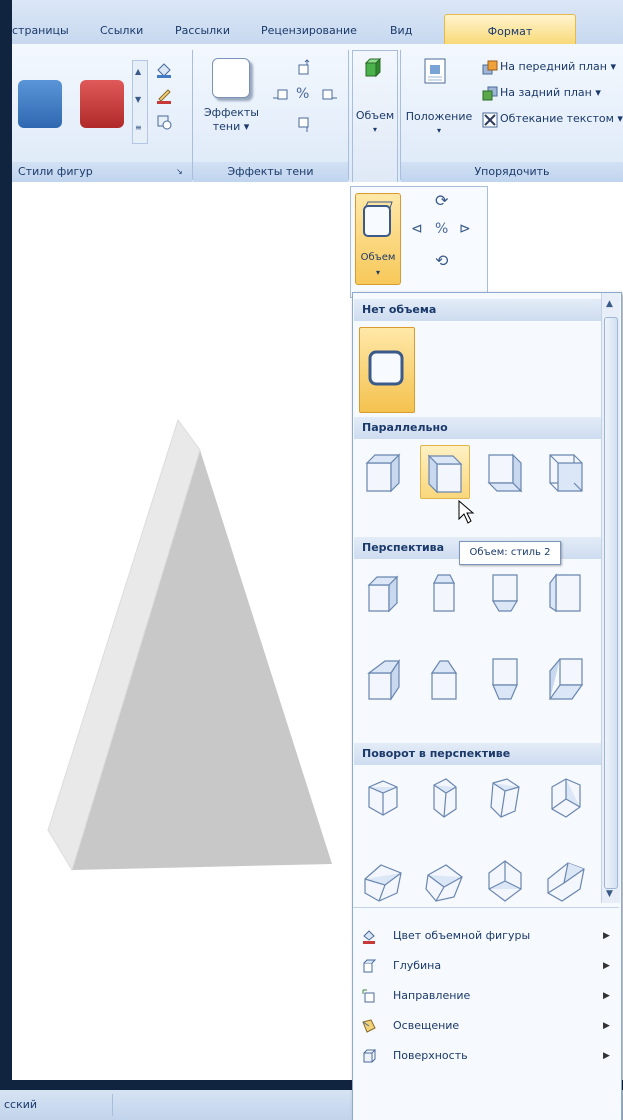 The width and height of the screenshot is (623, 1120). I want to click on nudge-shadow-left-icon, so click(281, 97).